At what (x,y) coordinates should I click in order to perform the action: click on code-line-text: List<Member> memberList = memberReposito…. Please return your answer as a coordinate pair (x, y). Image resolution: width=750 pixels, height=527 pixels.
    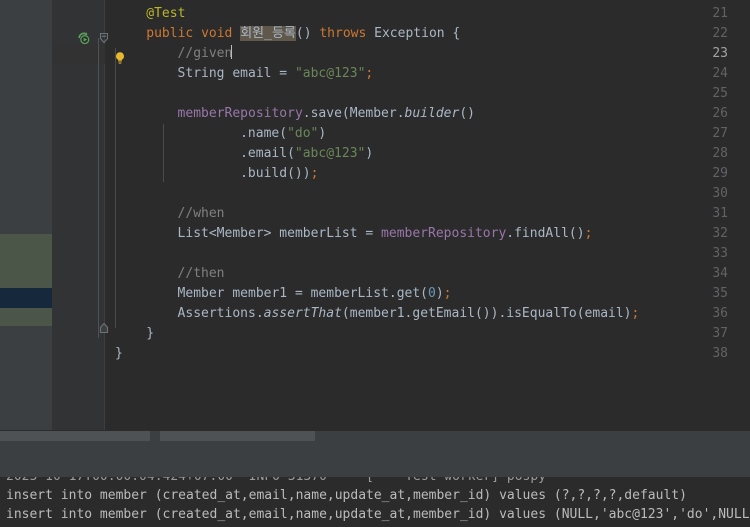
    Looking at the image, I should click on (380, 234).